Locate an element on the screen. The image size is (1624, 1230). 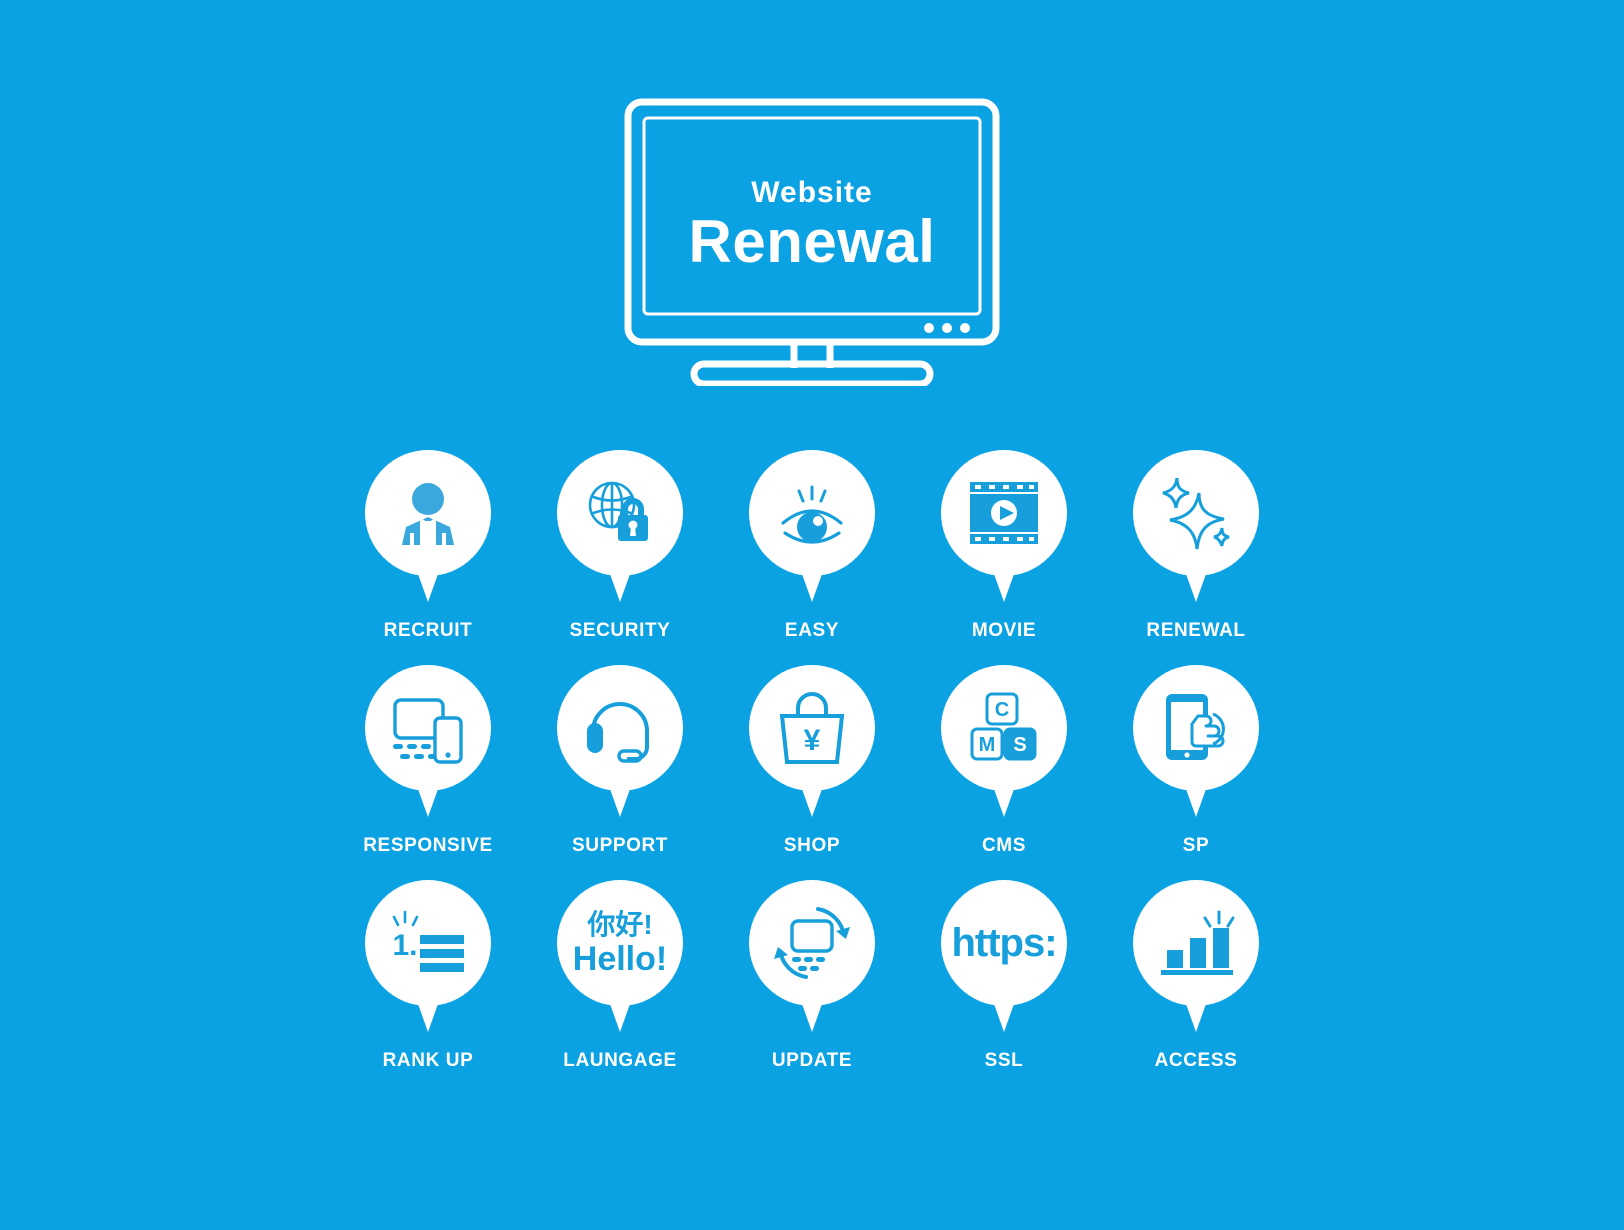
https-label: https: is located at coordinates (1004, 943).